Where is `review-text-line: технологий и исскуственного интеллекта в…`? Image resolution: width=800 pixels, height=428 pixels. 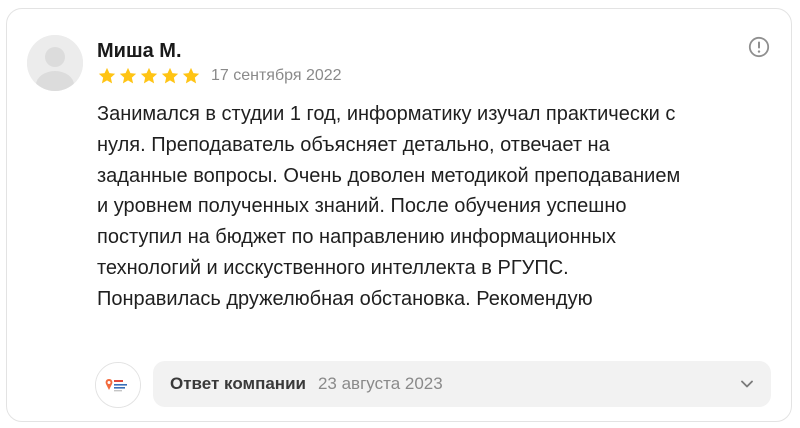 review-text-line: технологий и исскуственного интеллекта в… is located at coordinates (333, 267).